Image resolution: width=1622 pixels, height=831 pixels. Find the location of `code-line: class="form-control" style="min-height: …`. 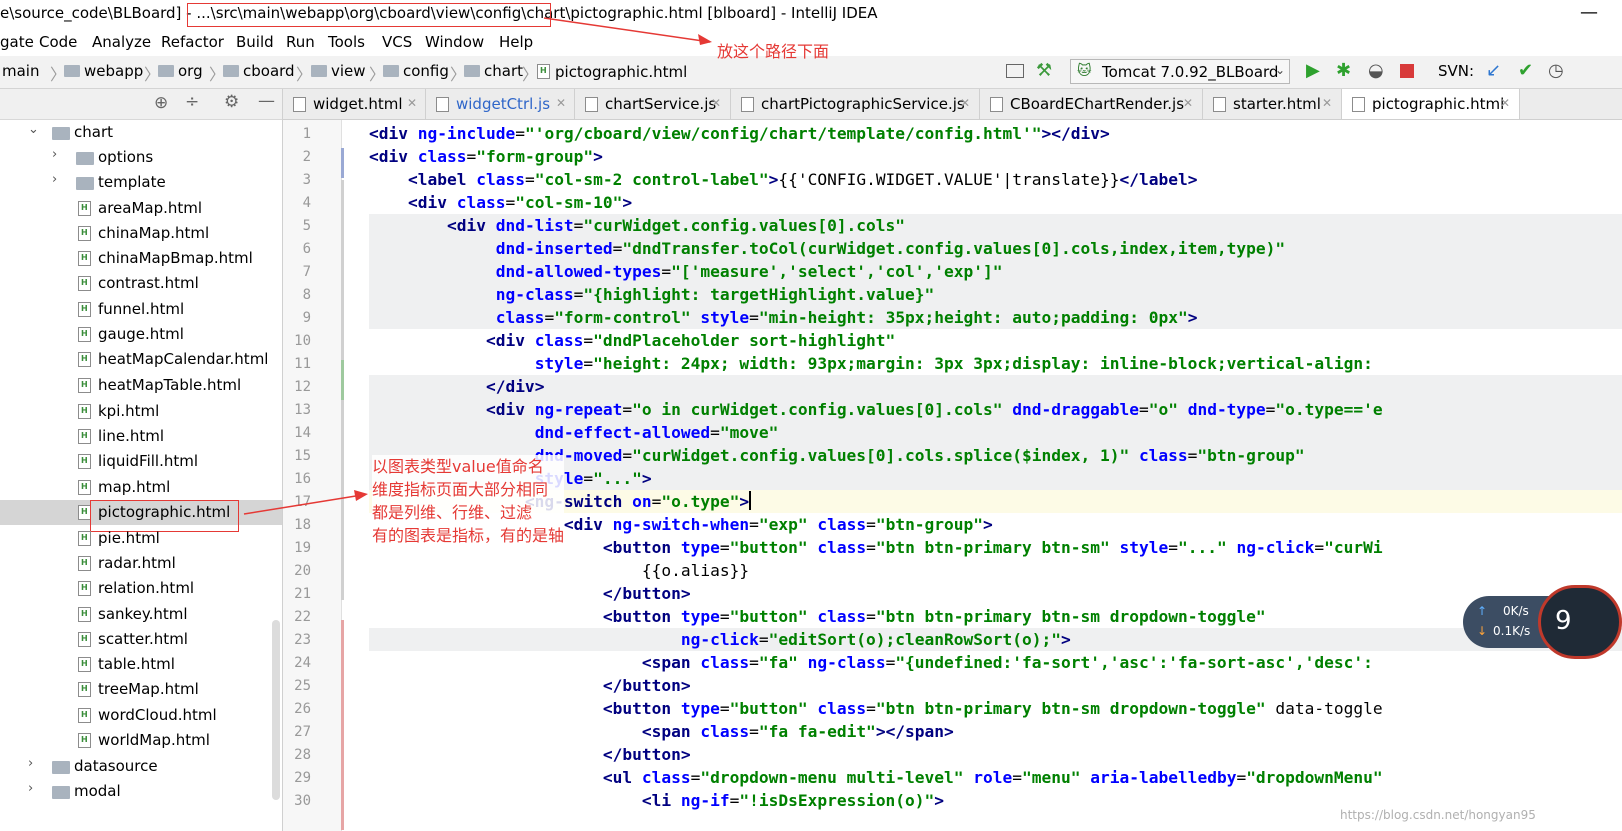

code-line: class="form-control" style="min-height: … is located at coordinates (846, 317).